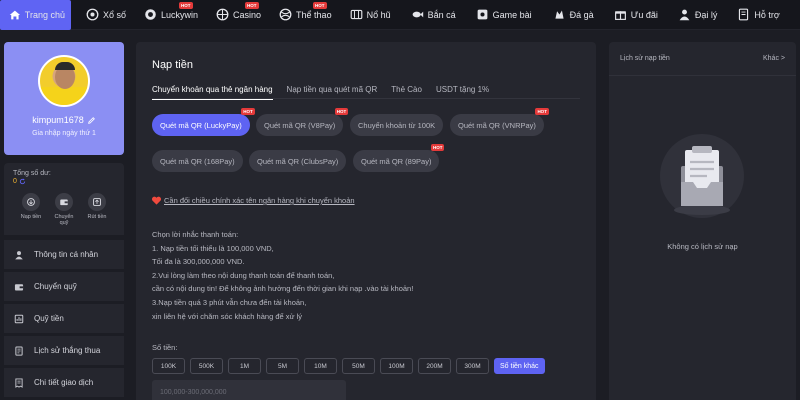  I want to click on casino-icon, so click(222, 14).